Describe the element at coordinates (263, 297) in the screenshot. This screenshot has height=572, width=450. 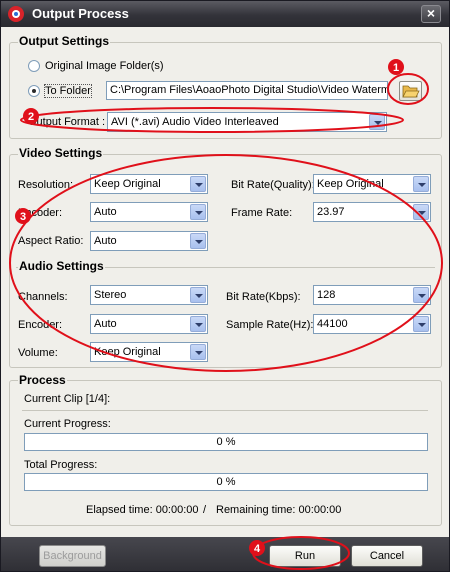
I see `audio-bitrate-label: Bit Rate(Kbps):` at that location.